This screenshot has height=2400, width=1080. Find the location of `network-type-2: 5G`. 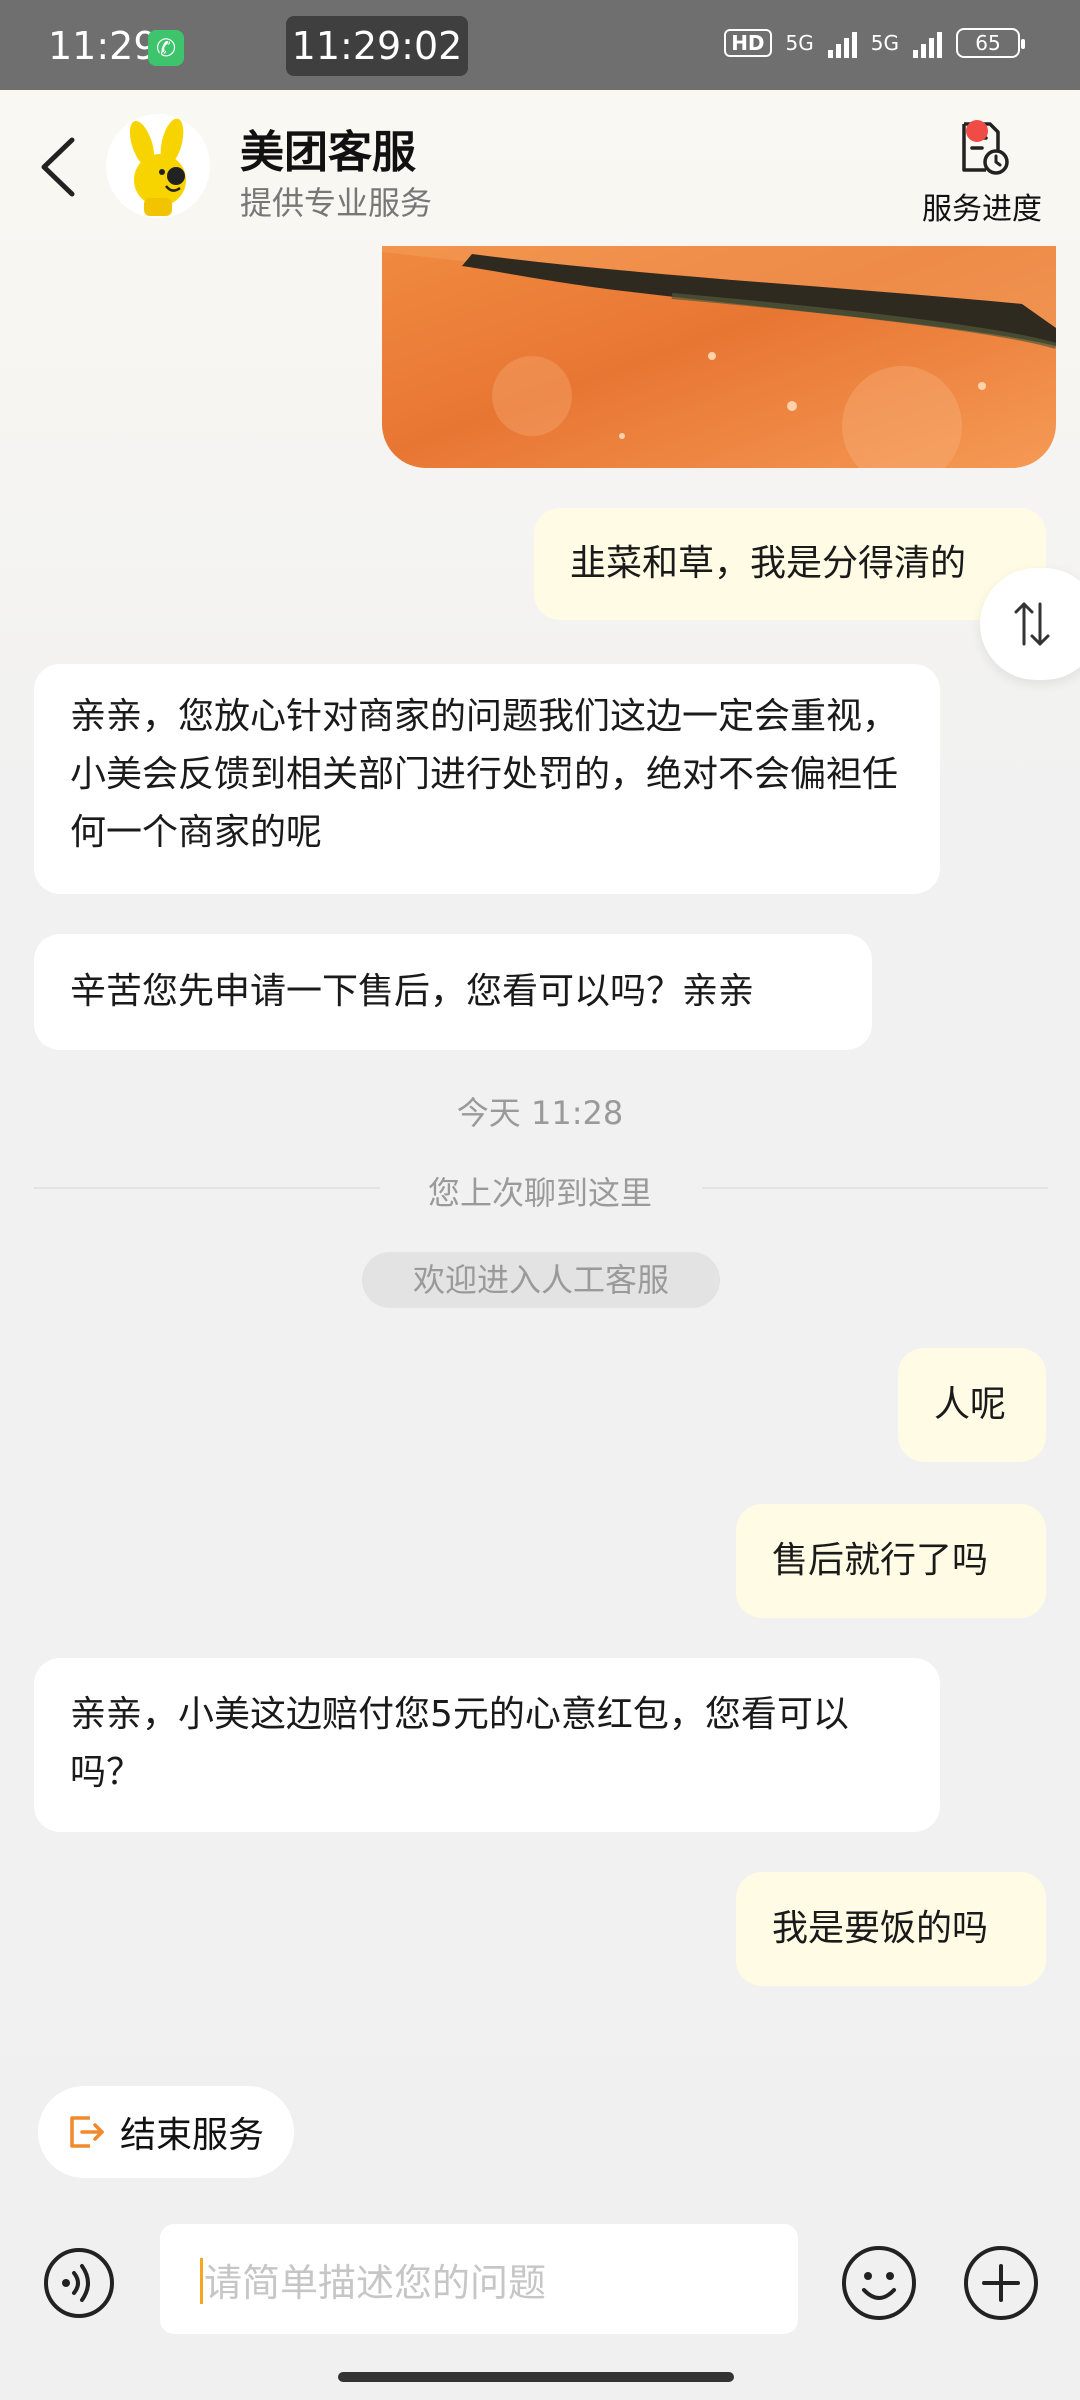

network-type-2: 5G is located at coordinates (884, 43).